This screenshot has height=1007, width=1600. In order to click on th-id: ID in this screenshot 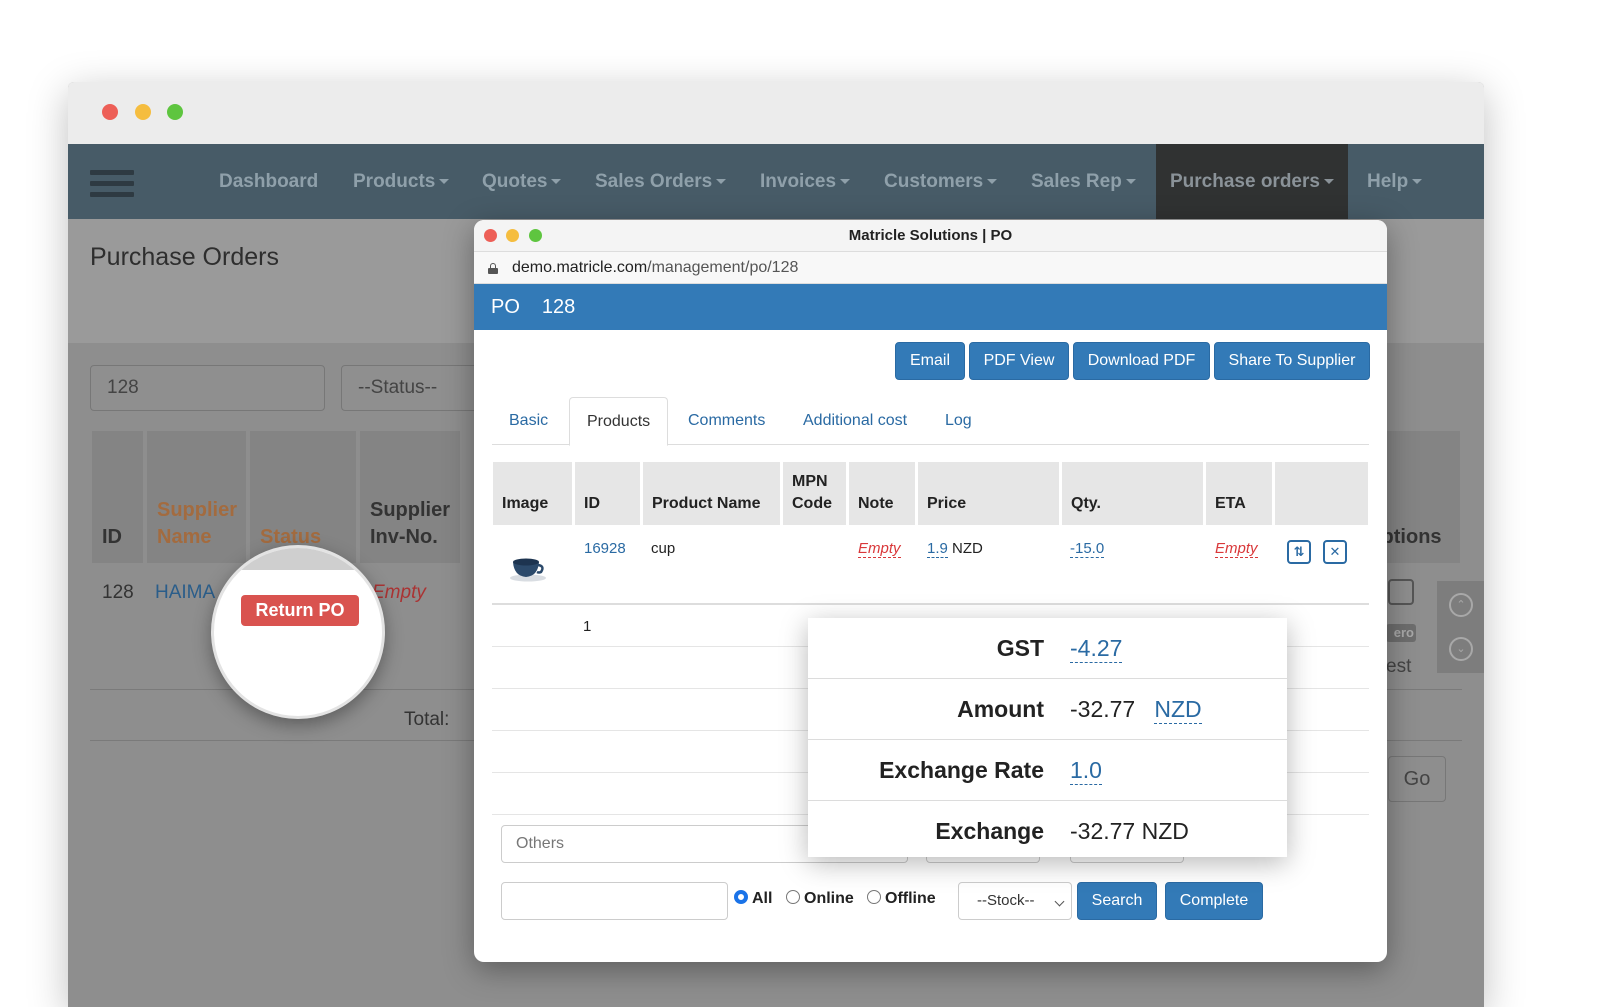, I will do `click(607, 493)`.